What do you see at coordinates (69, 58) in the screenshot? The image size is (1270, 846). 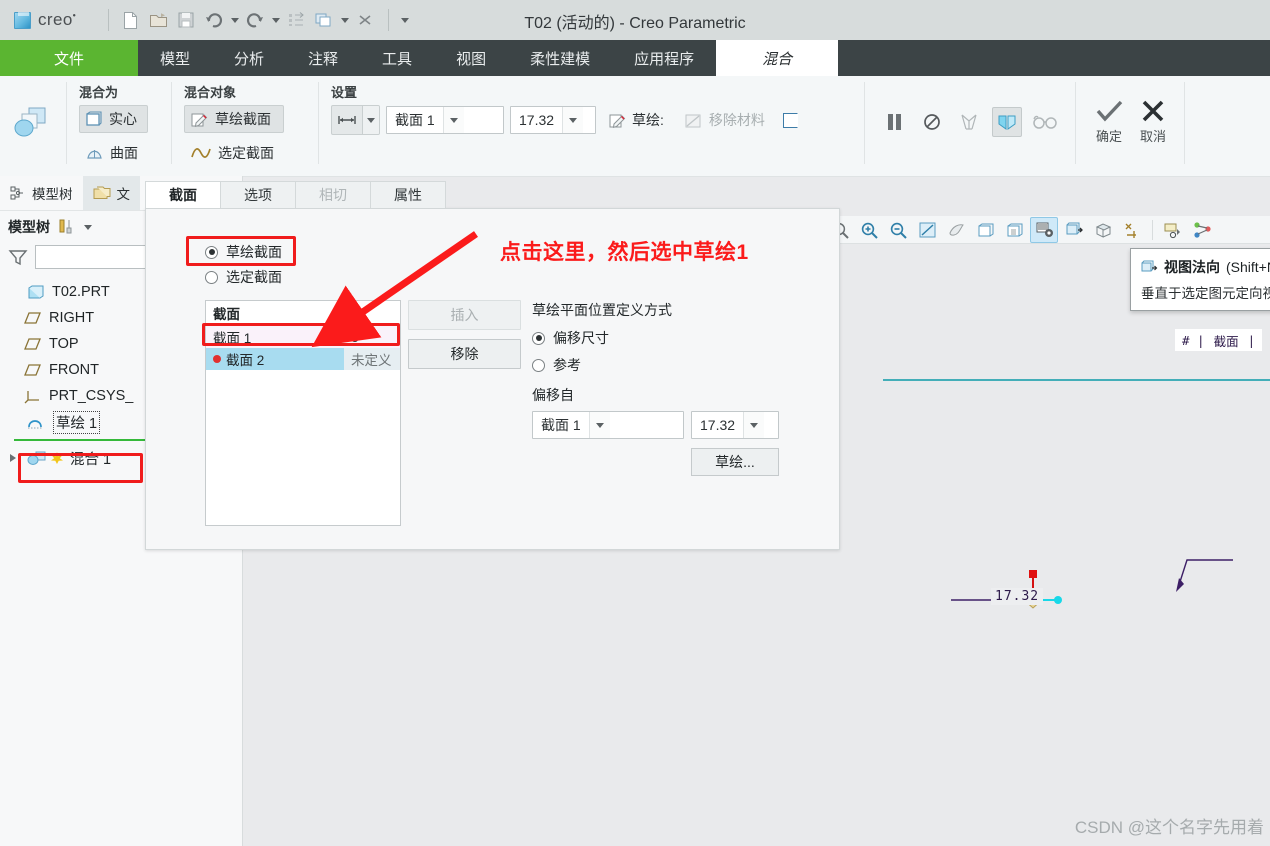 I see `tab-file: 文件` at bounding box center [69, 58].